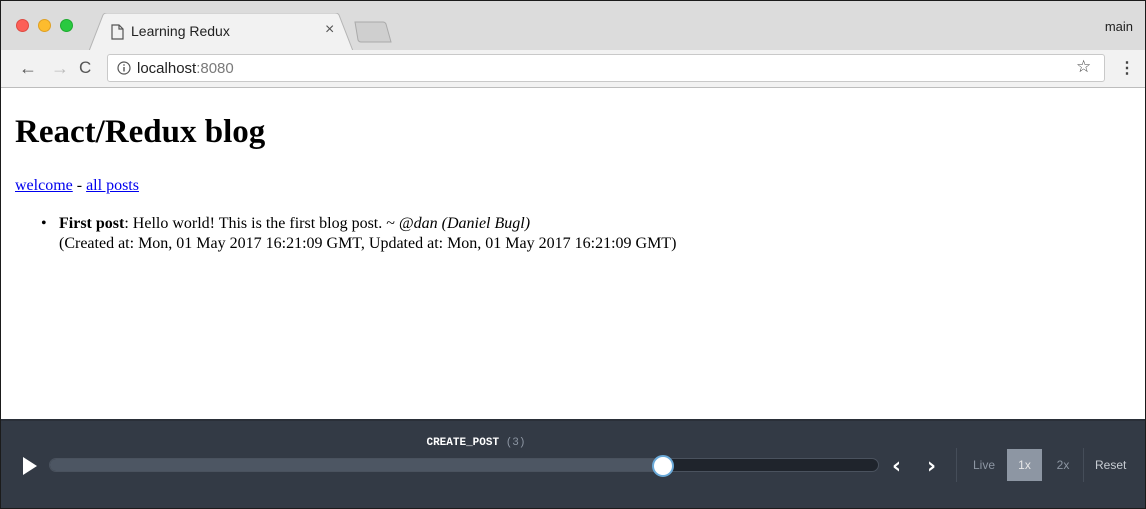  What do you see at coordinates (373, 32) in the screenshot?
I see `new-tab-button` at bounding box center [373, 32].